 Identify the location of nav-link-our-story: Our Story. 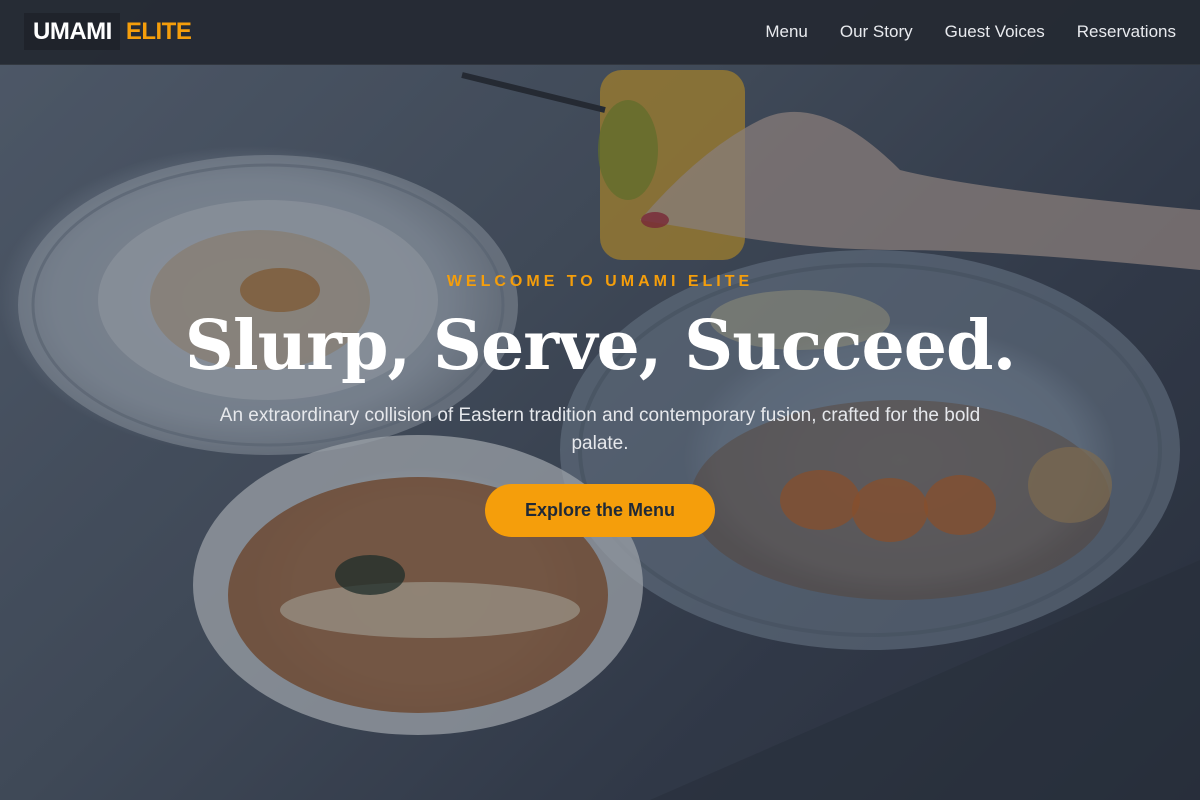
(876, 32).